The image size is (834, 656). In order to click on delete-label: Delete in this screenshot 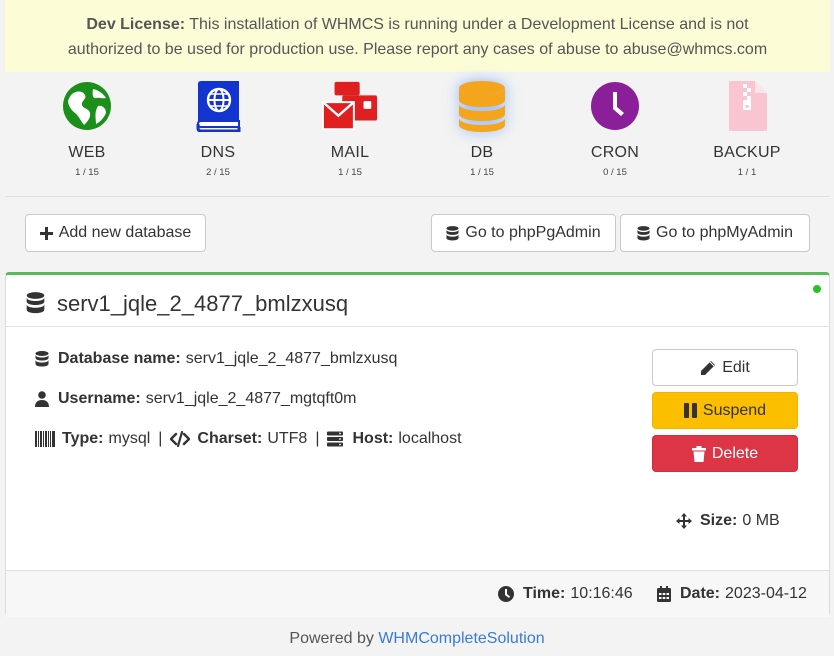, I will do `click(735, 453)`.